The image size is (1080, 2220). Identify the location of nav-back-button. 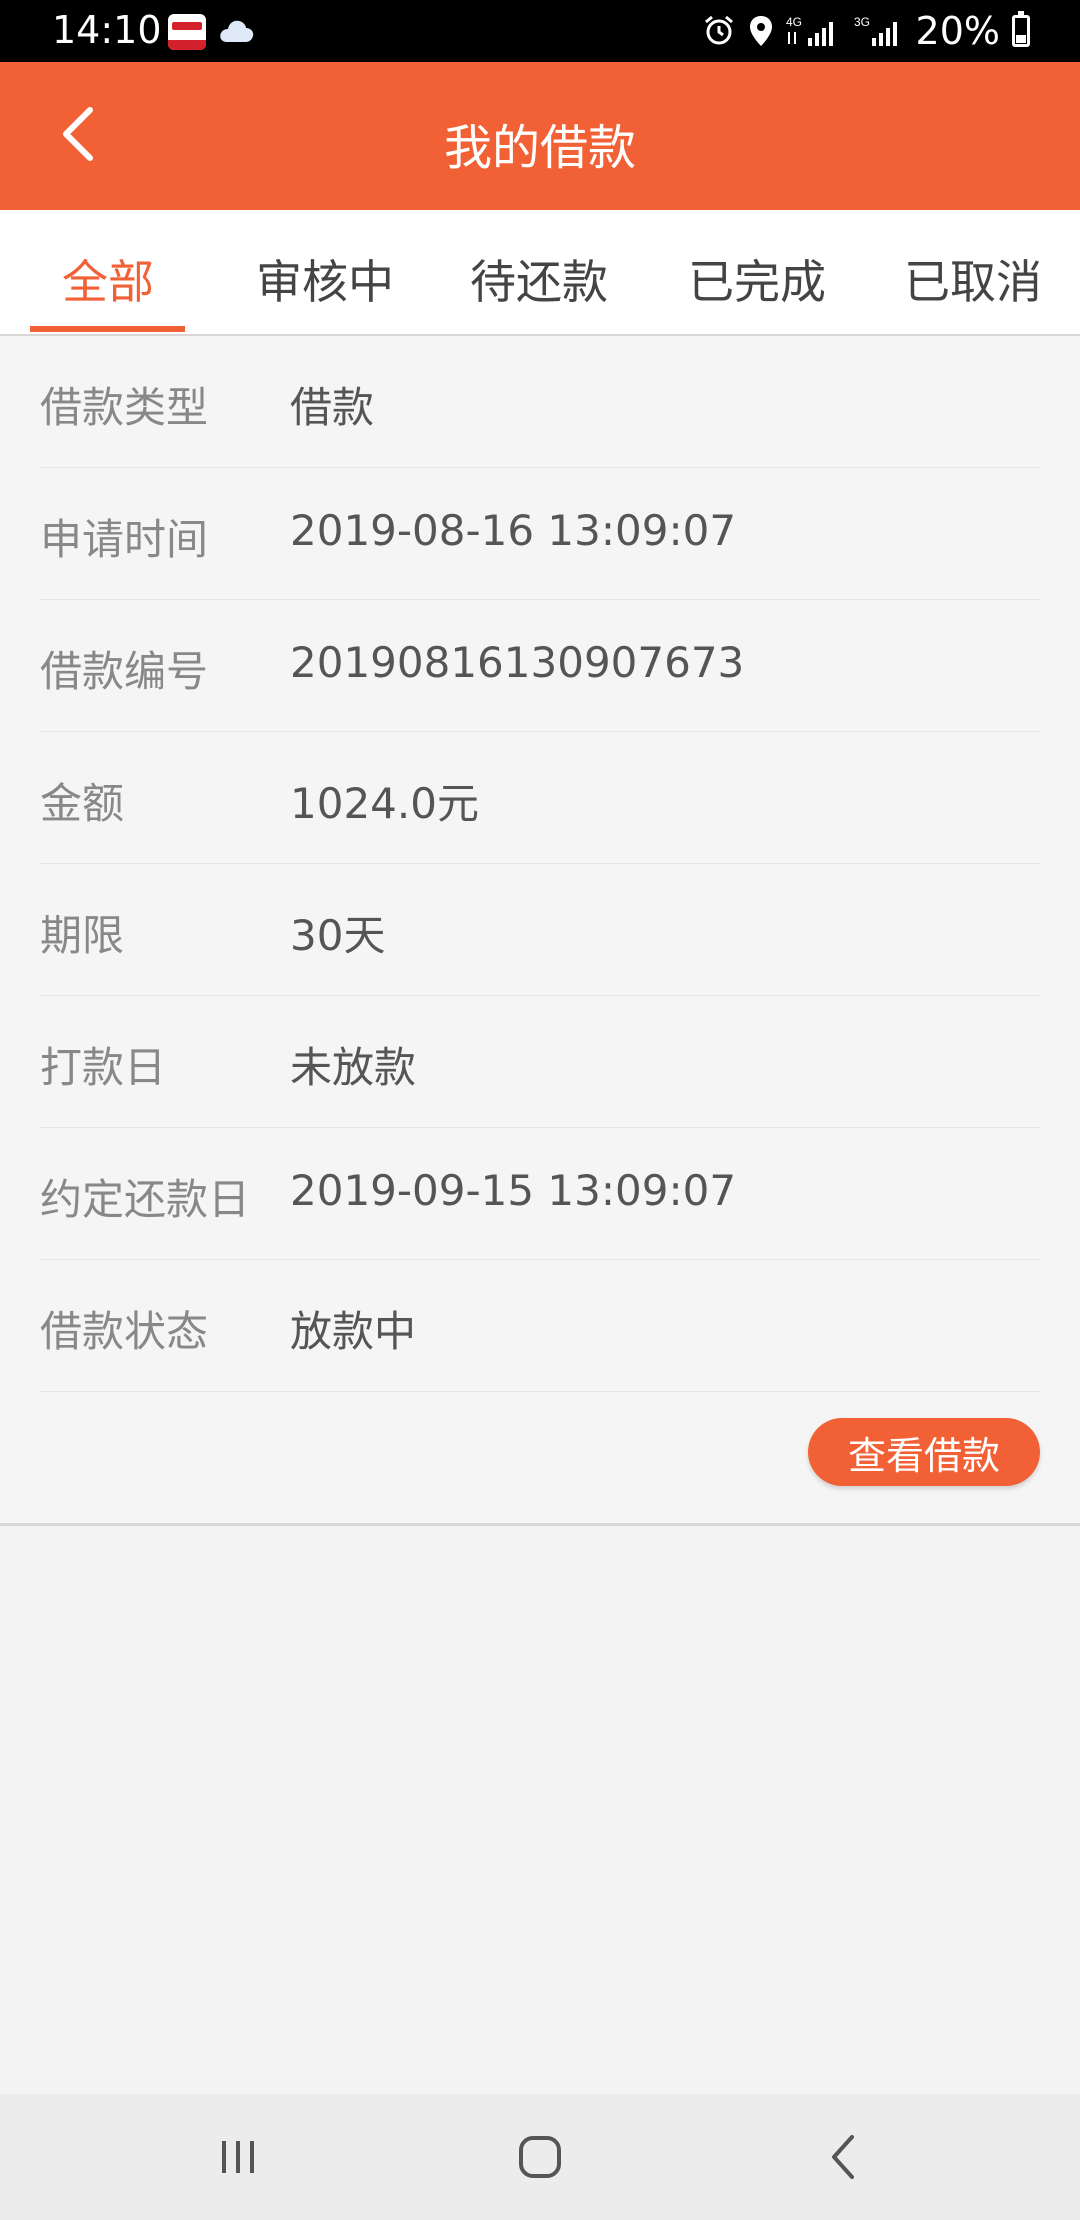
(844, 2157).